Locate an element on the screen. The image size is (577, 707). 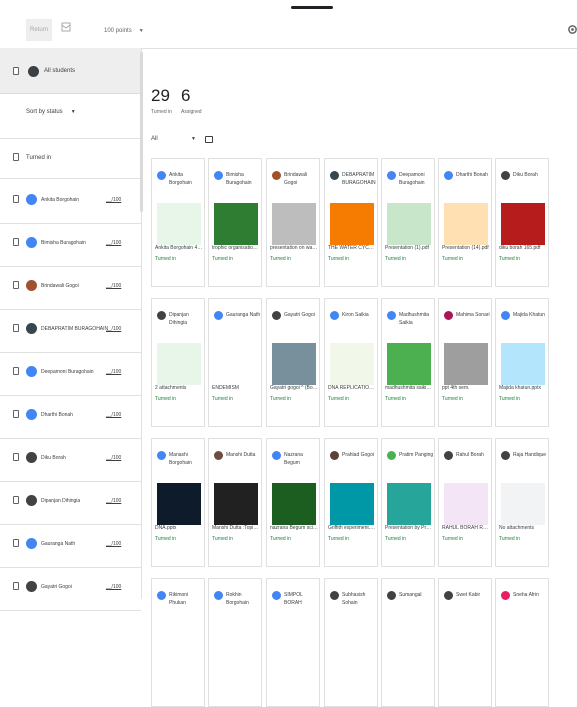
submission-card: Majida Khatun Majida khatun.pptx Turned in is located at coordinates (522, 362).